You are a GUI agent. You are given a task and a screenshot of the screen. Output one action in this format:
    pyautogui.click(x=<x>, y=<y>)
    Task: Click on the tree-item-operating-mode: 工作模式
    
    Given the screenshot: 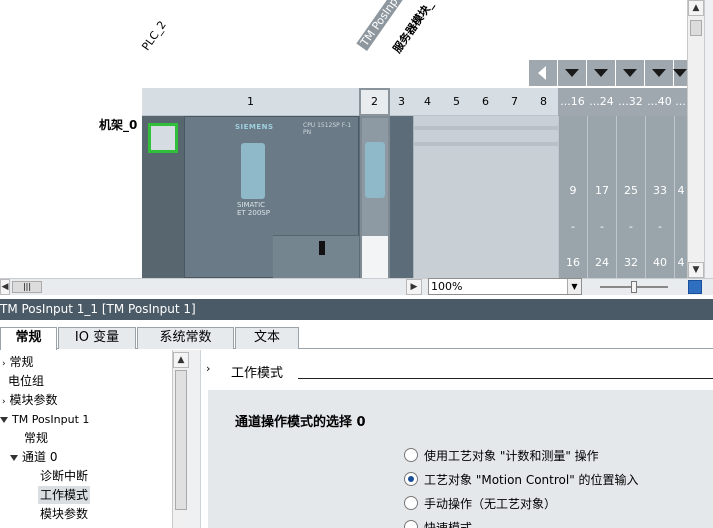 What is the action you would take?
    pyautogui.click(x=64, y=495)
    